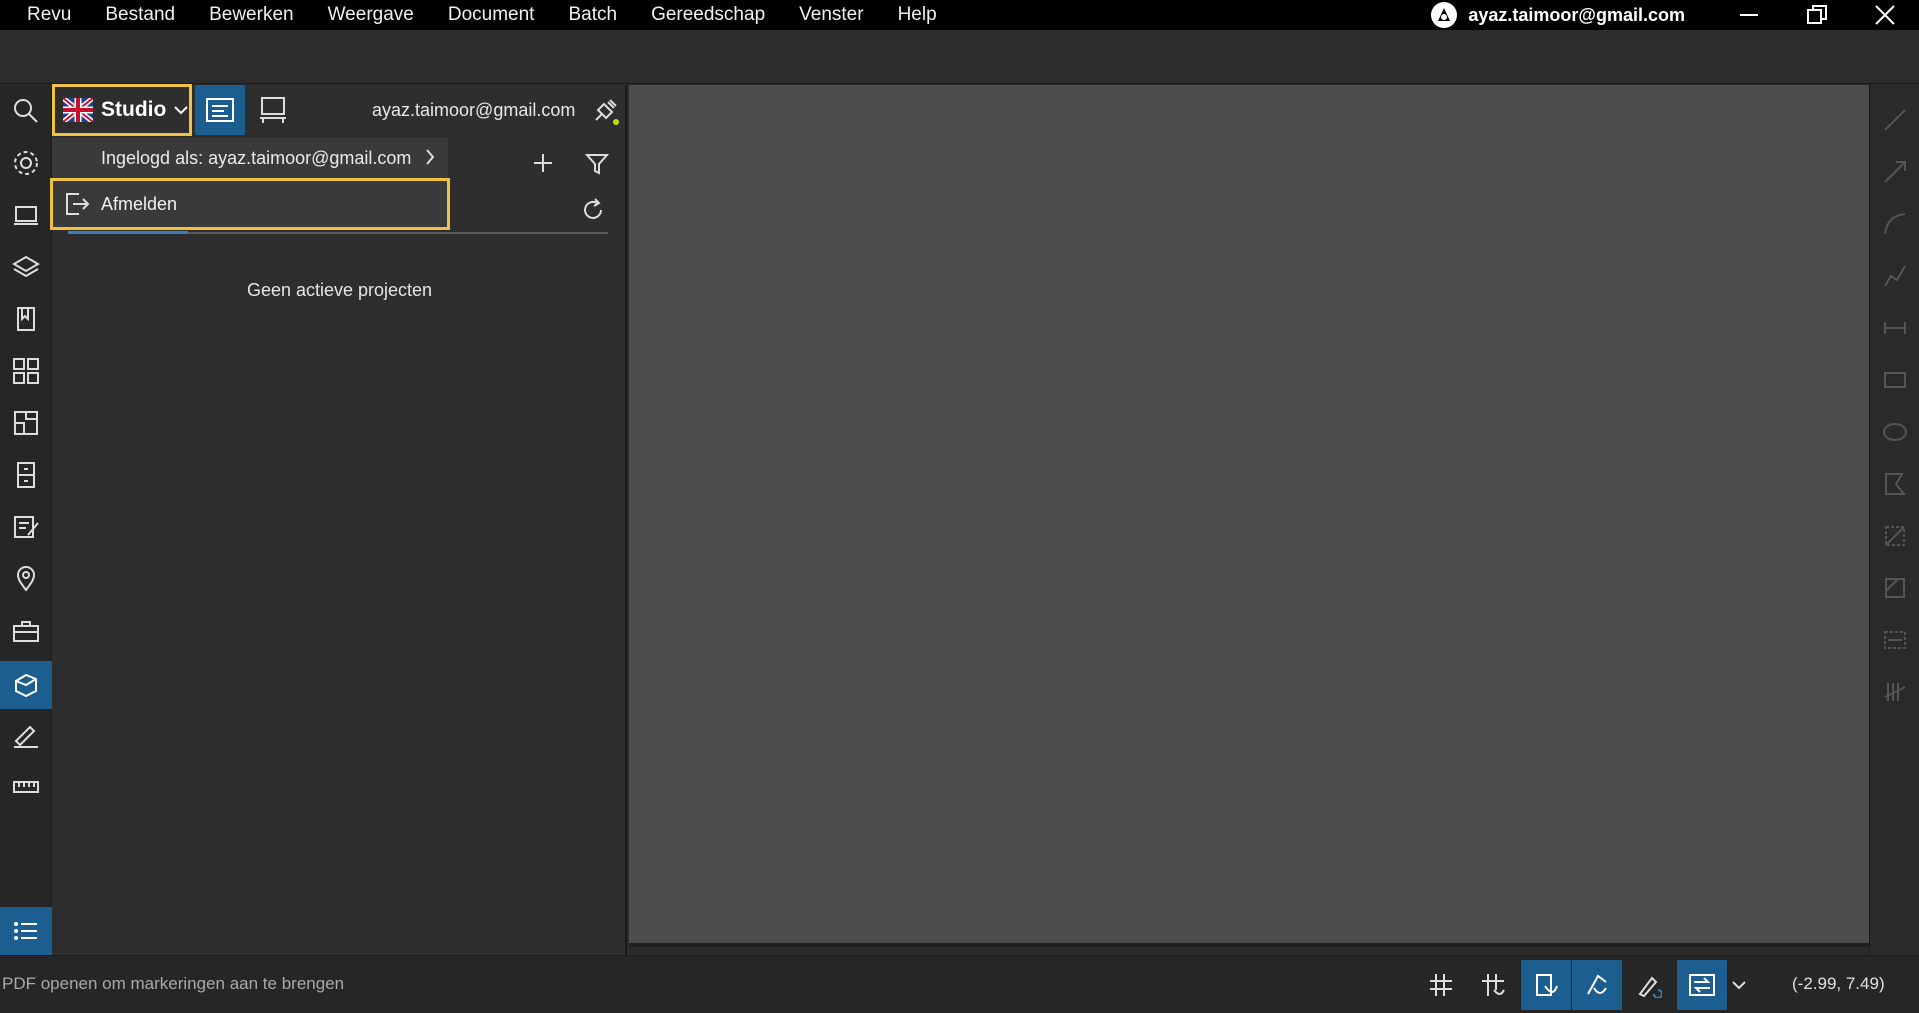  What do you see at coordinates (251, 15) in the screenshot?
I see `menu-bewerken: Bewerken` at bounding box center [251, 15].